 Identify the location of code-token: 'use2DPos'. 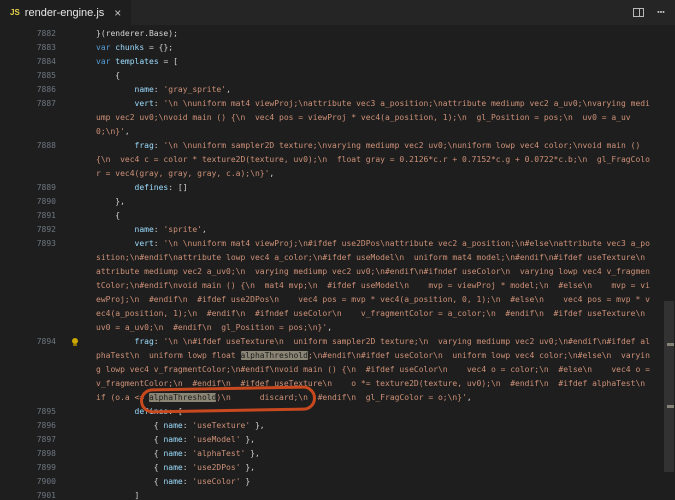
(216, 467).